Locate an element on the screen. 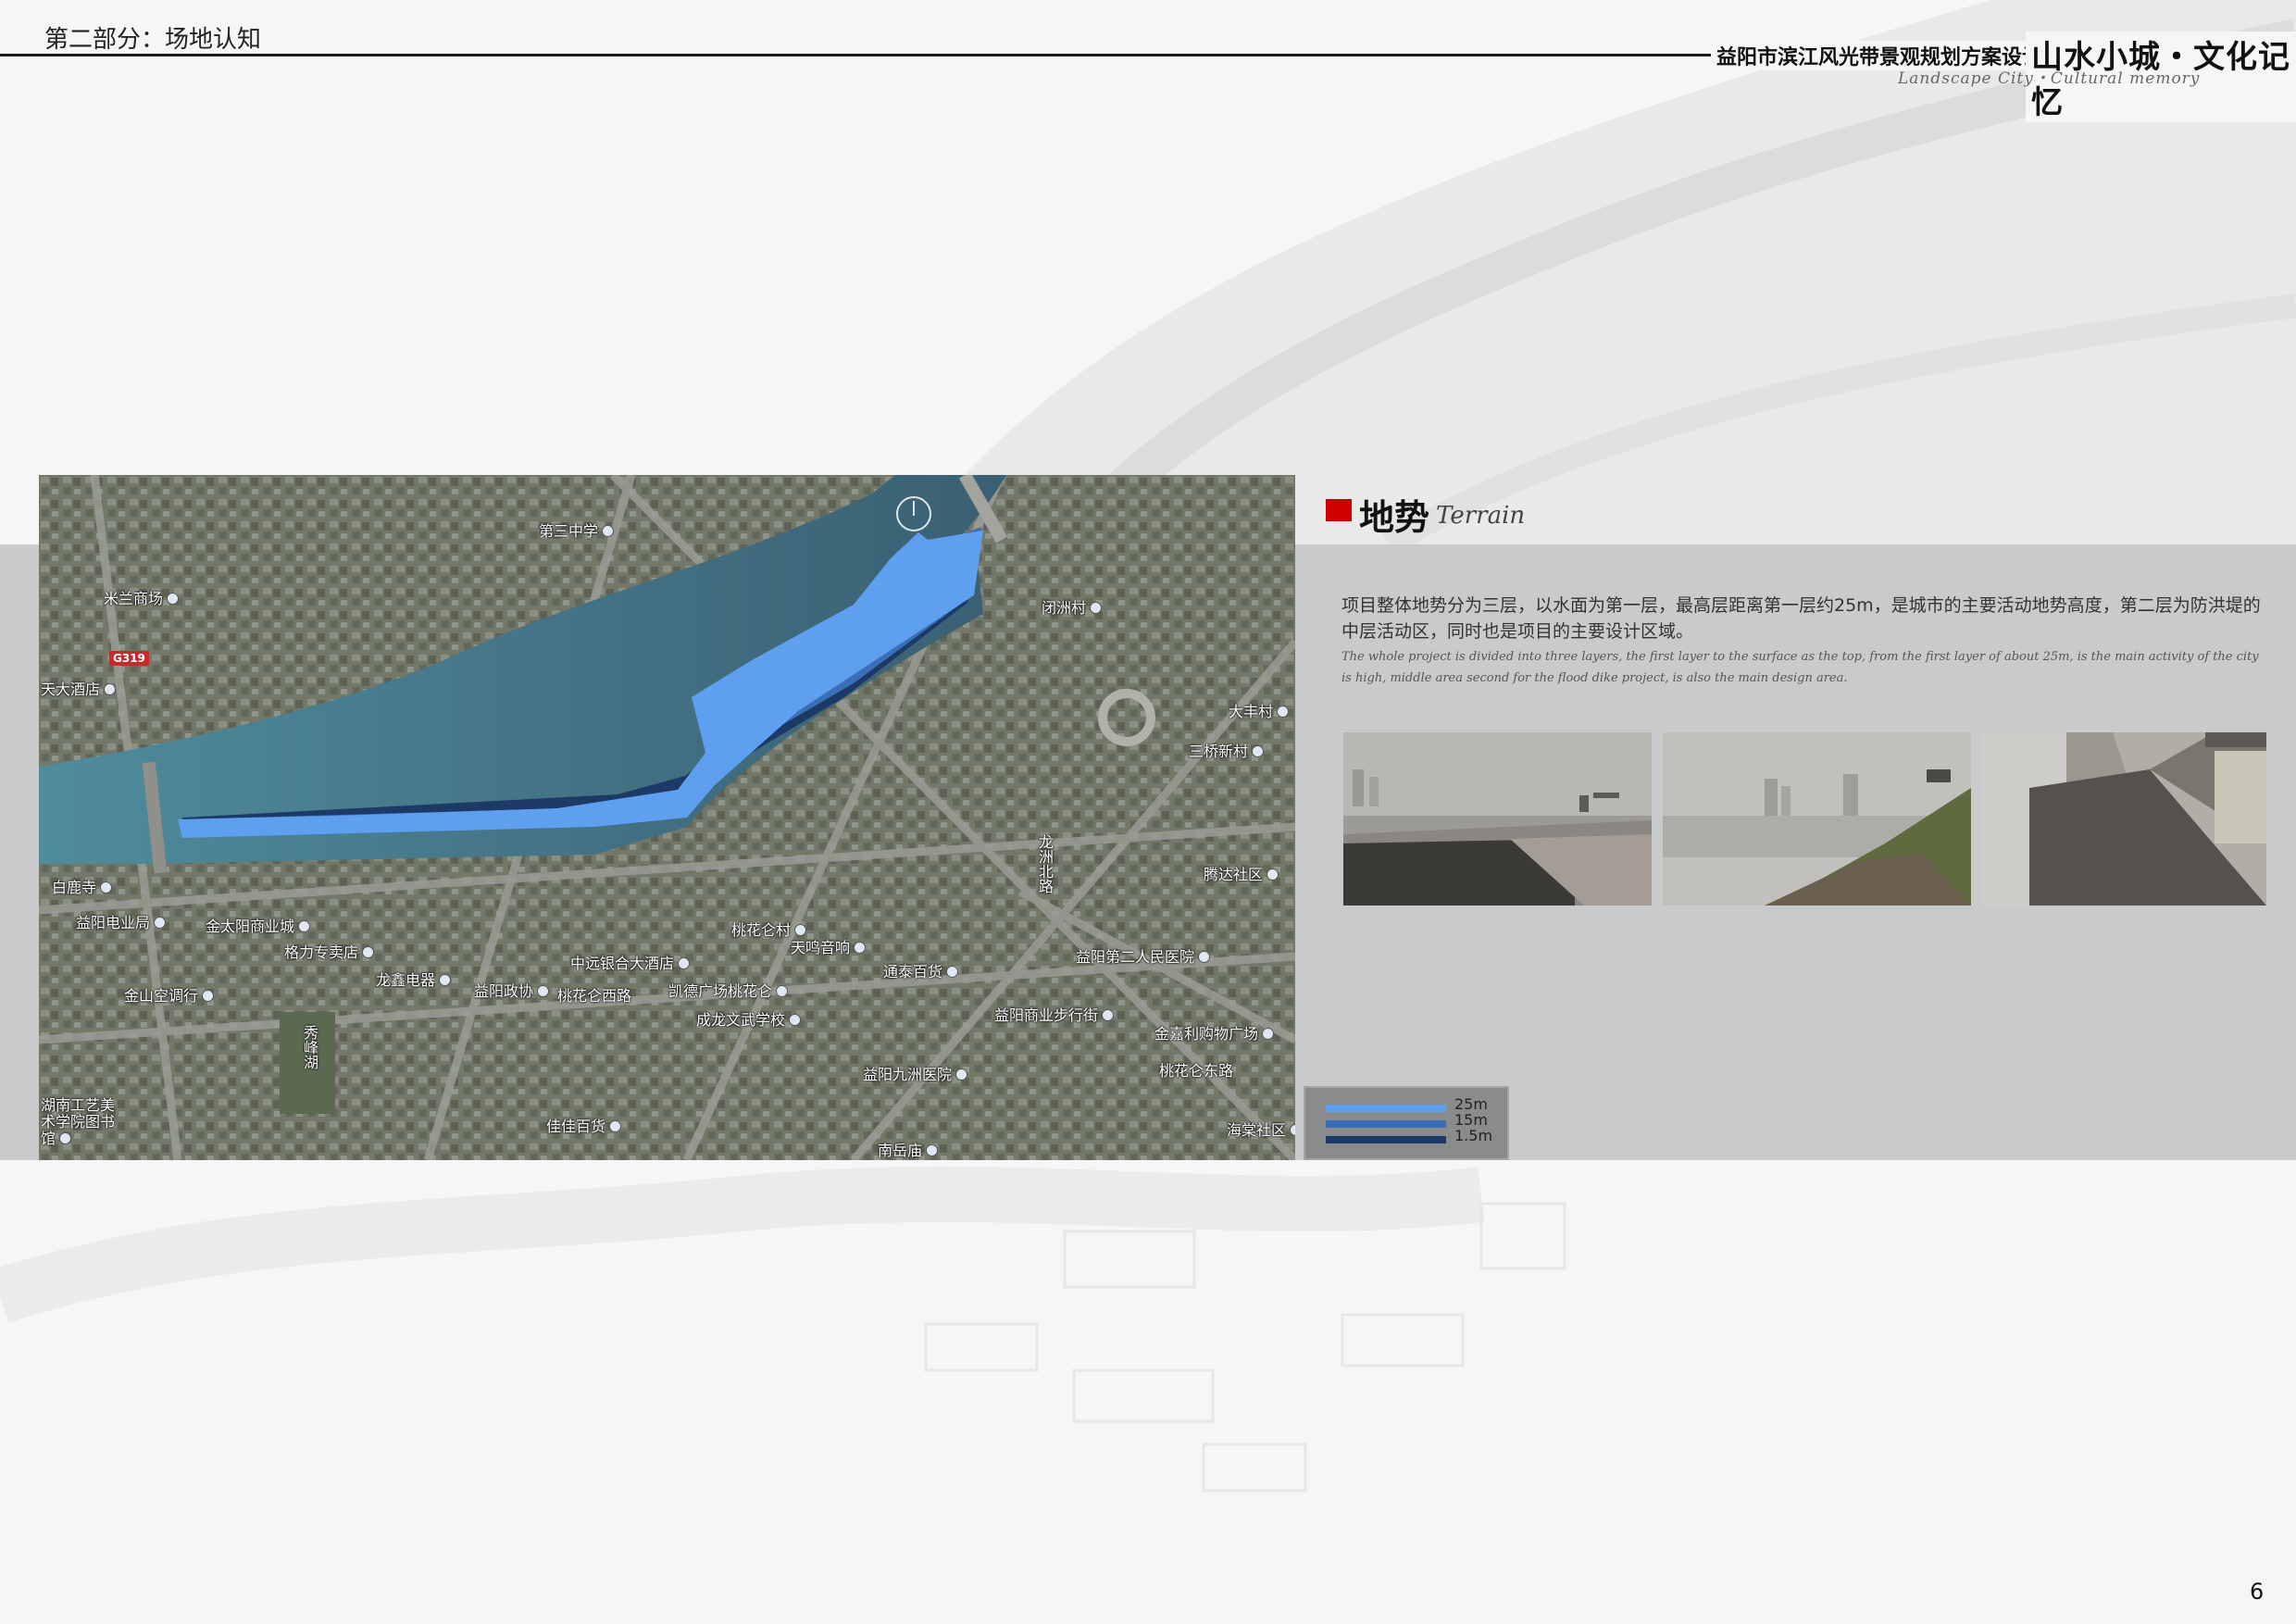 The image size is (2296, 1624). map-label: 凯德广场桃花仑 is located at coordinates (728, 990).